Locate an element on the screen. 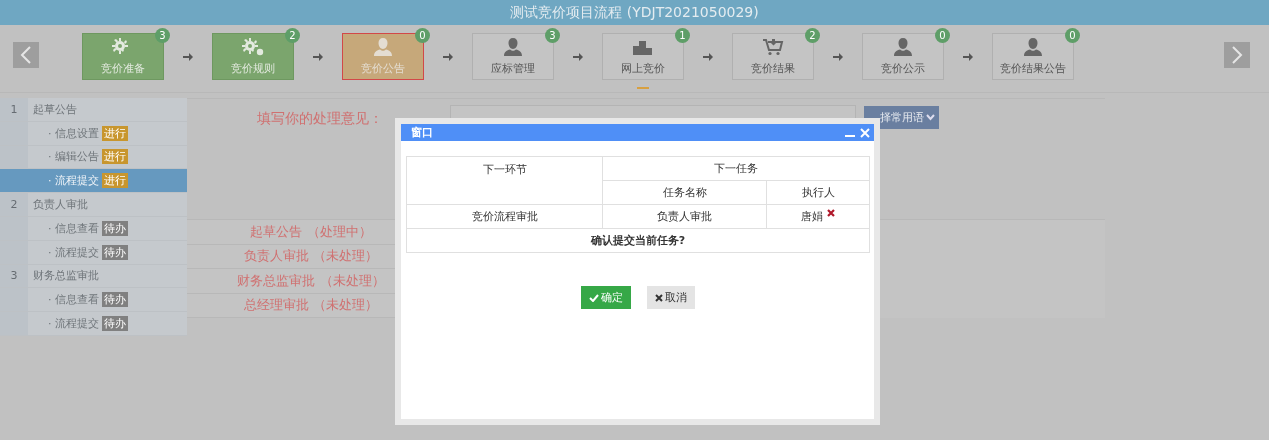 The height and width of the screenshot is (440, 1269). window-title: 测试竞价项目流程 (YDJT2021050029) is located at coordinates (634, 12).